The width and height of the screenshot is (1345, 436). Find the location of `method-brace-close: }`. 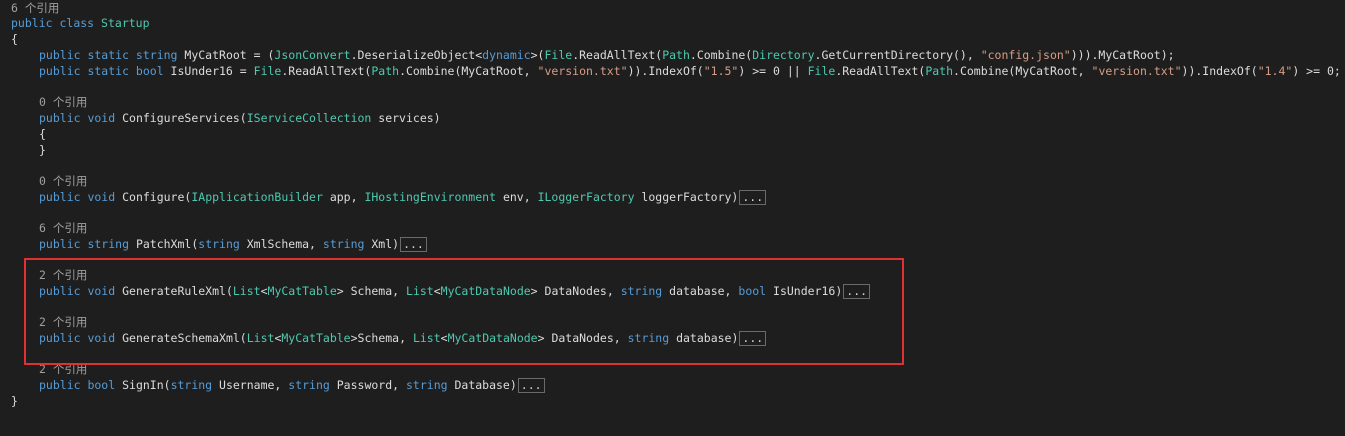

method-brace-close: } is located at coordinates (42, 150).